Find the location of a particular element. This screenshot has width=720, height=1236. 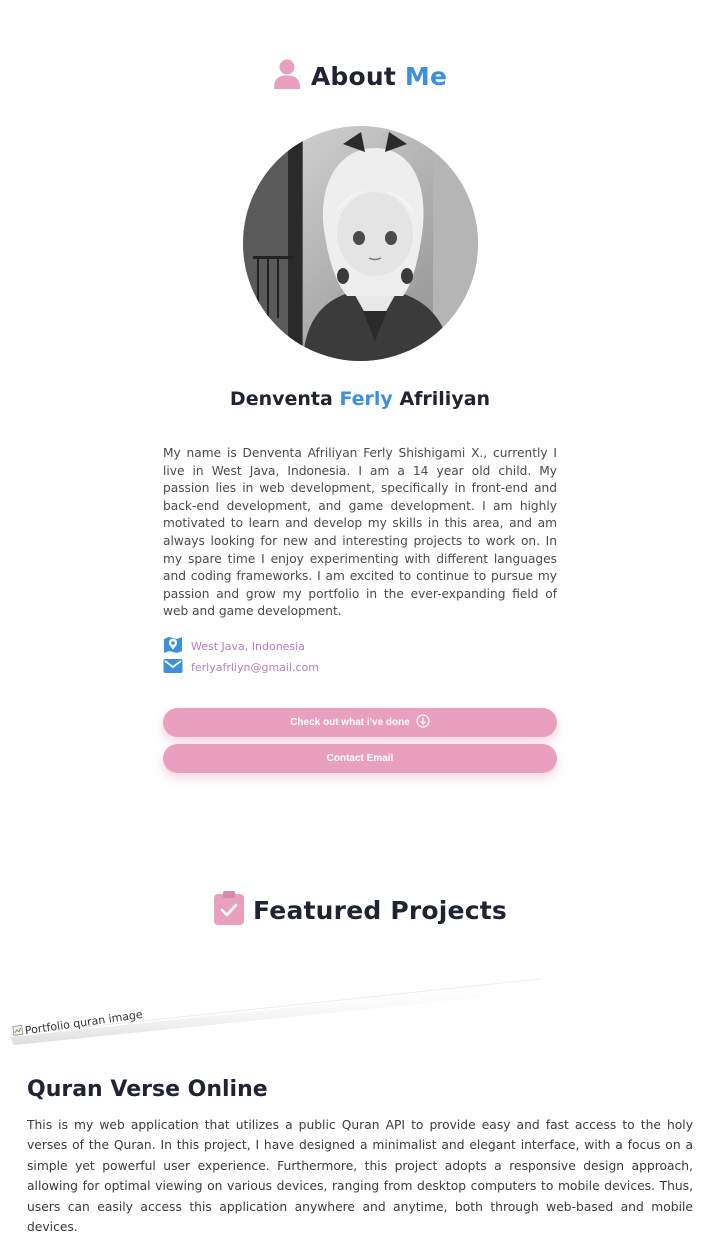

check-work-button: Check out what i've done is located at coordinates (360, 722).